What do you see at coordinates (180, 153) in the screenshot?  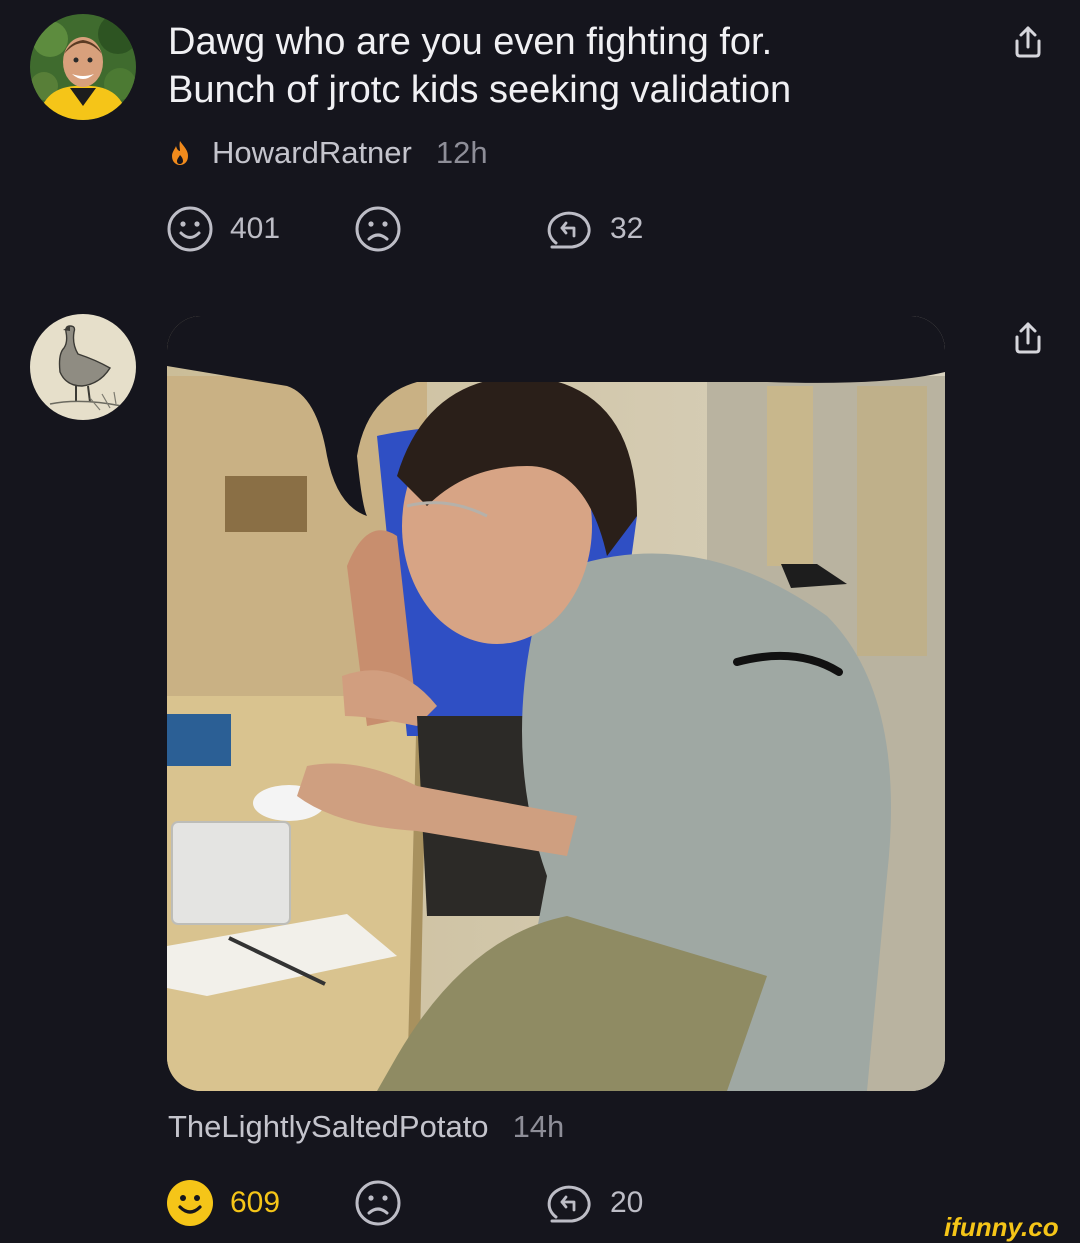 I see `flame-icon` at bounding box center [180, 153].